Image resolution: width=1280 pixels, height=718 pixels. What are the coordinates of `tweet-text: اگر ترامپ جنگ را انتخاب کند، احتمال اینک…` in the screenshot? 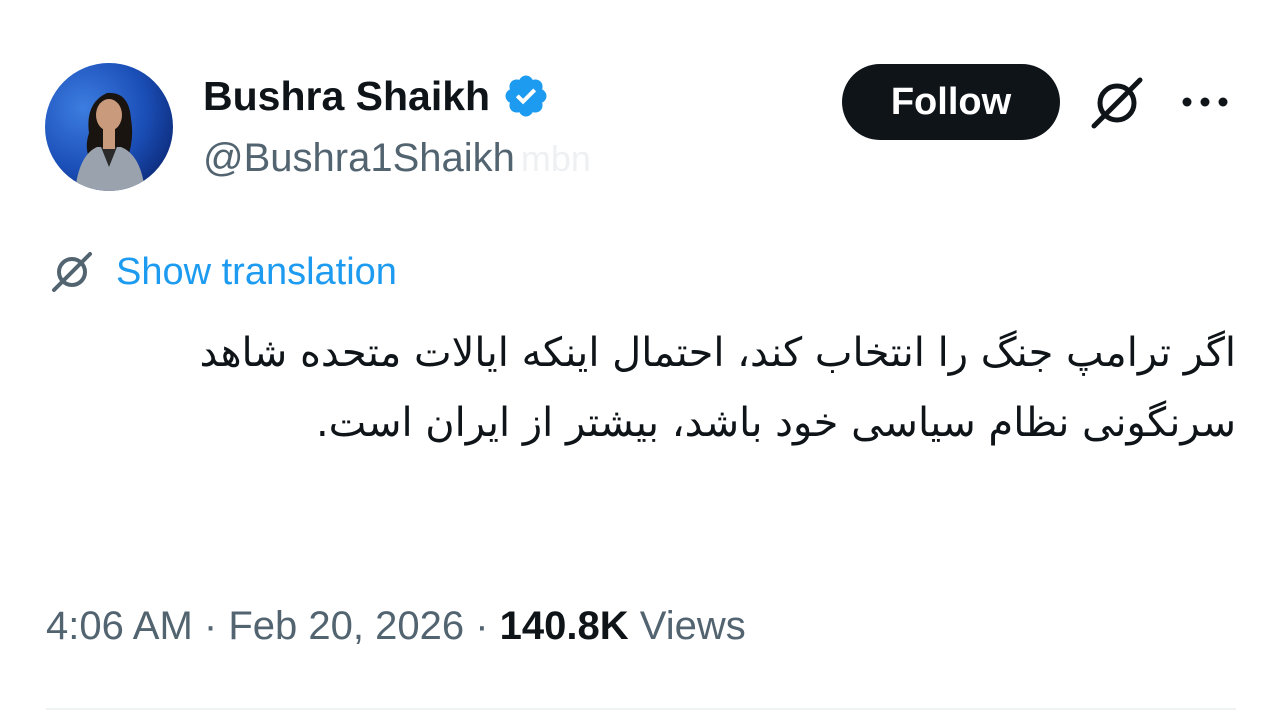 It's located at (717, 388).